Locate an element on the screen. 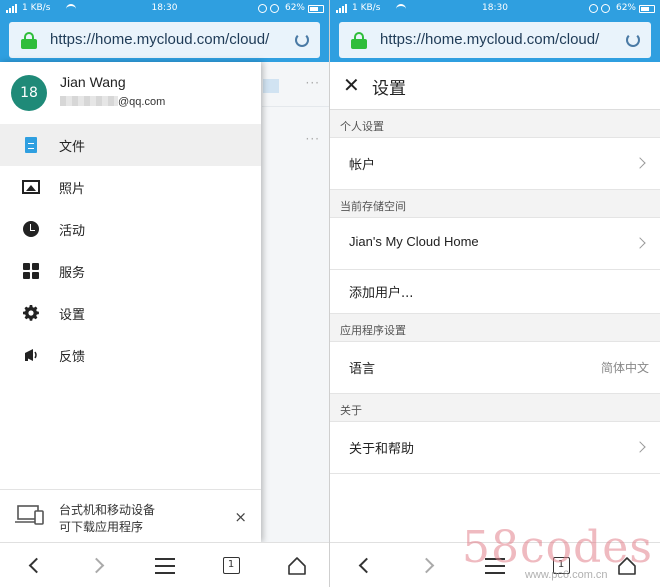 This screenshot has height=587, width=660. menu-item-photos: 照片 is located at coordinates (130, 187).